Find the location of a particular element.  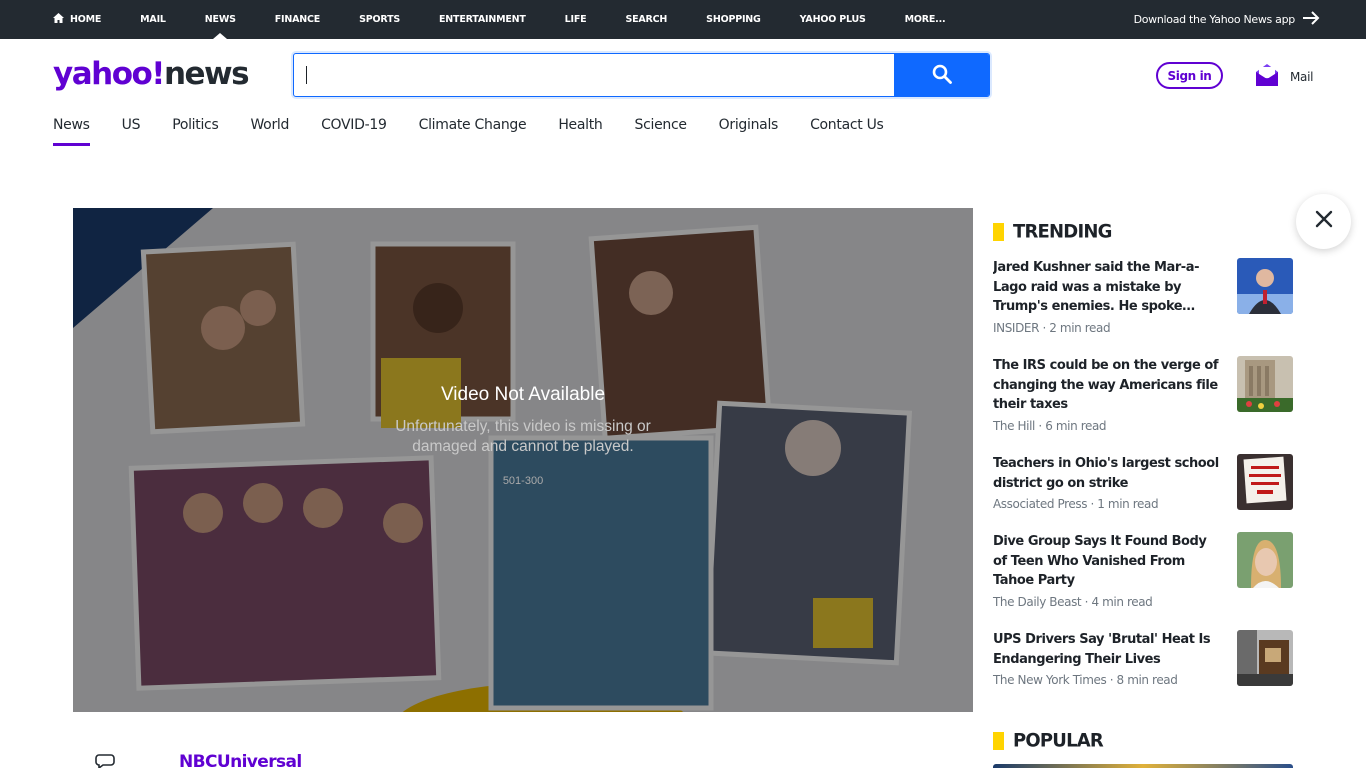

subnav-us: US is located at coordinates (131, 129).